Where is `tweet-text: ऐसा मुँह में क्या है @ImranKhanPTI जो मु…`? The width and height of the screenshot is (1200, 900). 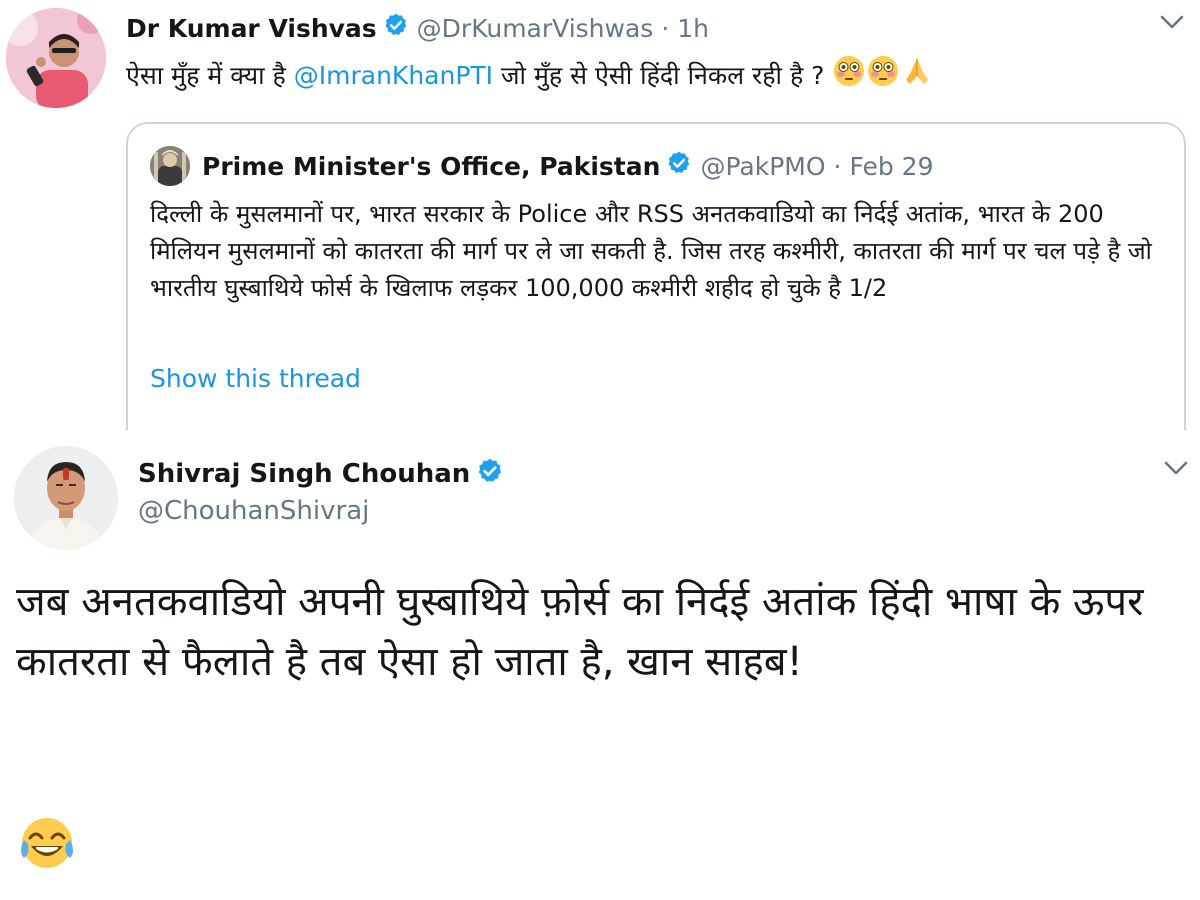
tweet-text: ऐसा मुँह में क्या है @ImranKhanPTI जो मु… is located at coordinates (656, 77).